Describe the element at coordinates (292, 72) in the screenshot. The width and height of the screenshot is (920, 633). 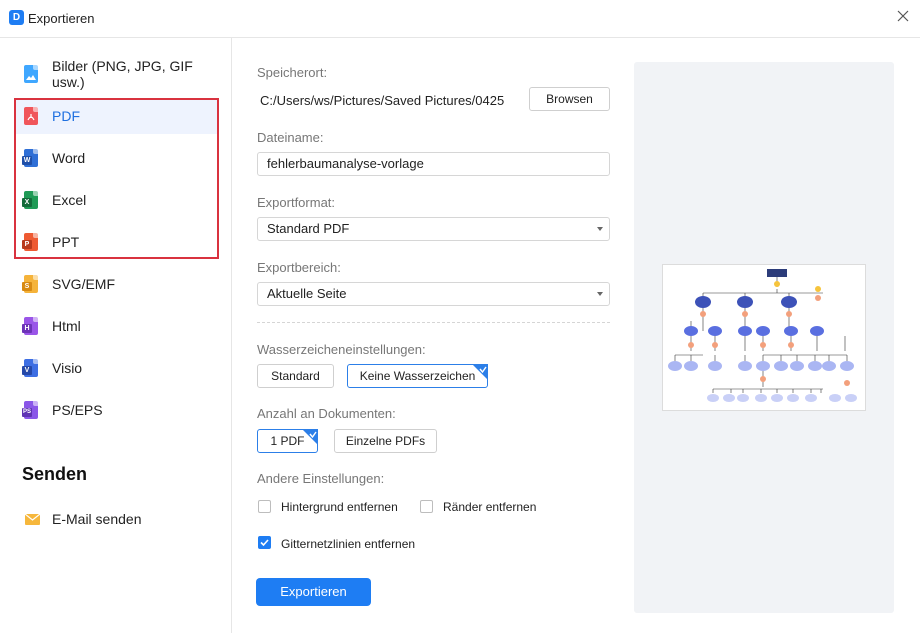
I see `location-label: Speicherort:` at that location.